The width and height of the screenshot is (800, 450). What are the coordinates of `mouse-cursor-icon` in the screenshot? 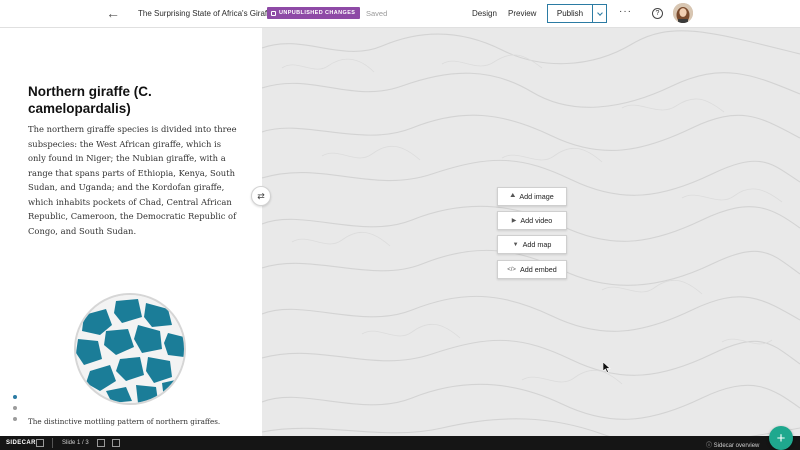 It's located at (607, 367).